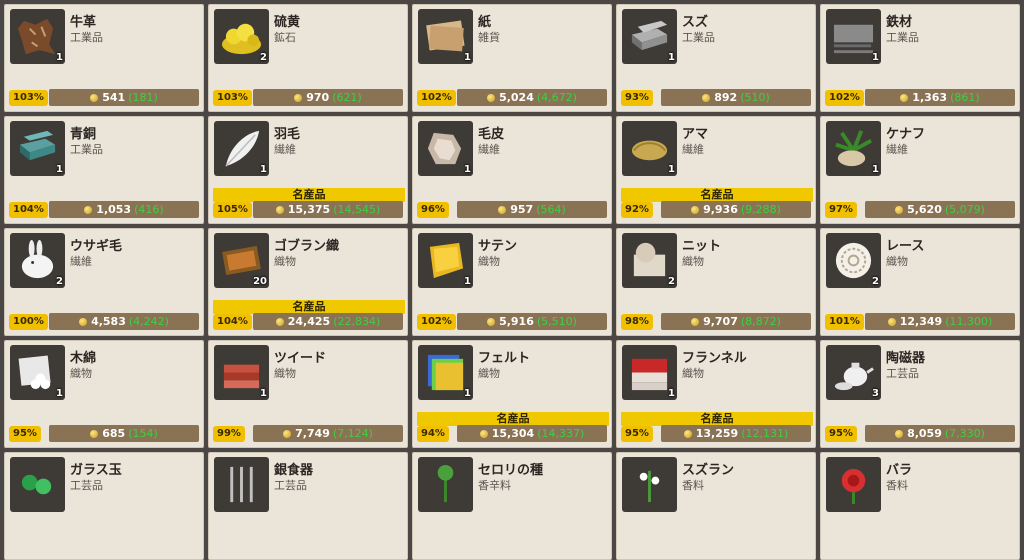 The height and width of the screenshot is (560, 1024). I want to click on price-diff: (8,872), so click(760, 321).